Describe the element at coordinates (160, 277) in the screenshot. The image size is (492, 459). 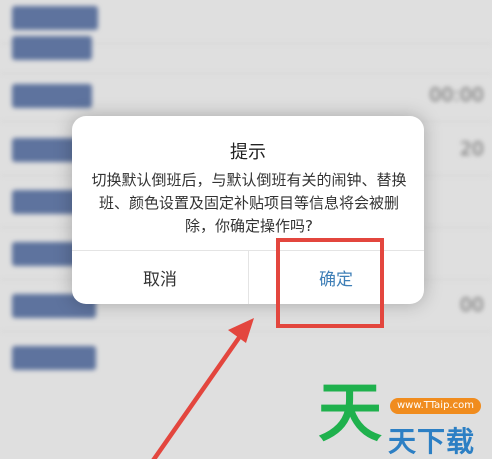
I see `cancel-button: 取消` at that location.